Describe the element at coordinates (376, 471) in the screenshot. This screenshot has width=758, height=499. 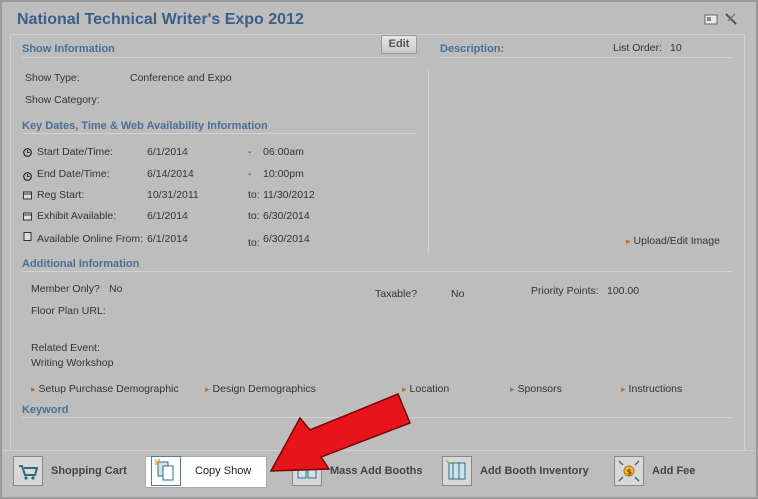
I see `mass-add-booths-label: Mass Add Booths` at that location.